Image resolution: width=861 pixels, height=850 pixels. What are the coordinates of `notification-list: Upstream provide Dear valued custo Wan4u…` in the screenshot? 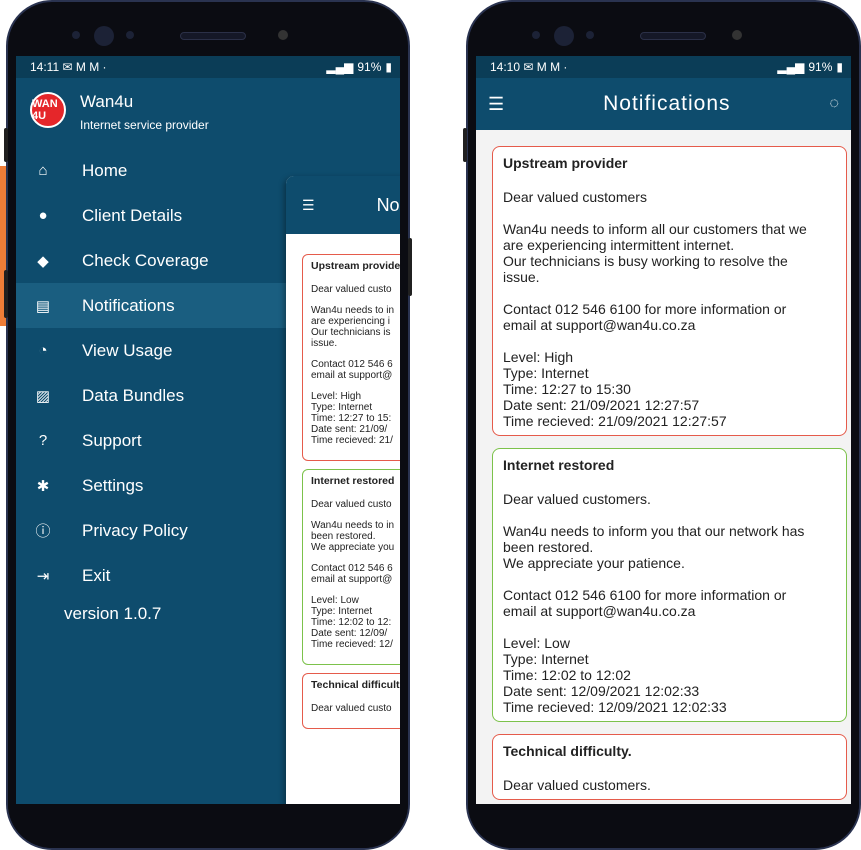 It's located at (343, 481).